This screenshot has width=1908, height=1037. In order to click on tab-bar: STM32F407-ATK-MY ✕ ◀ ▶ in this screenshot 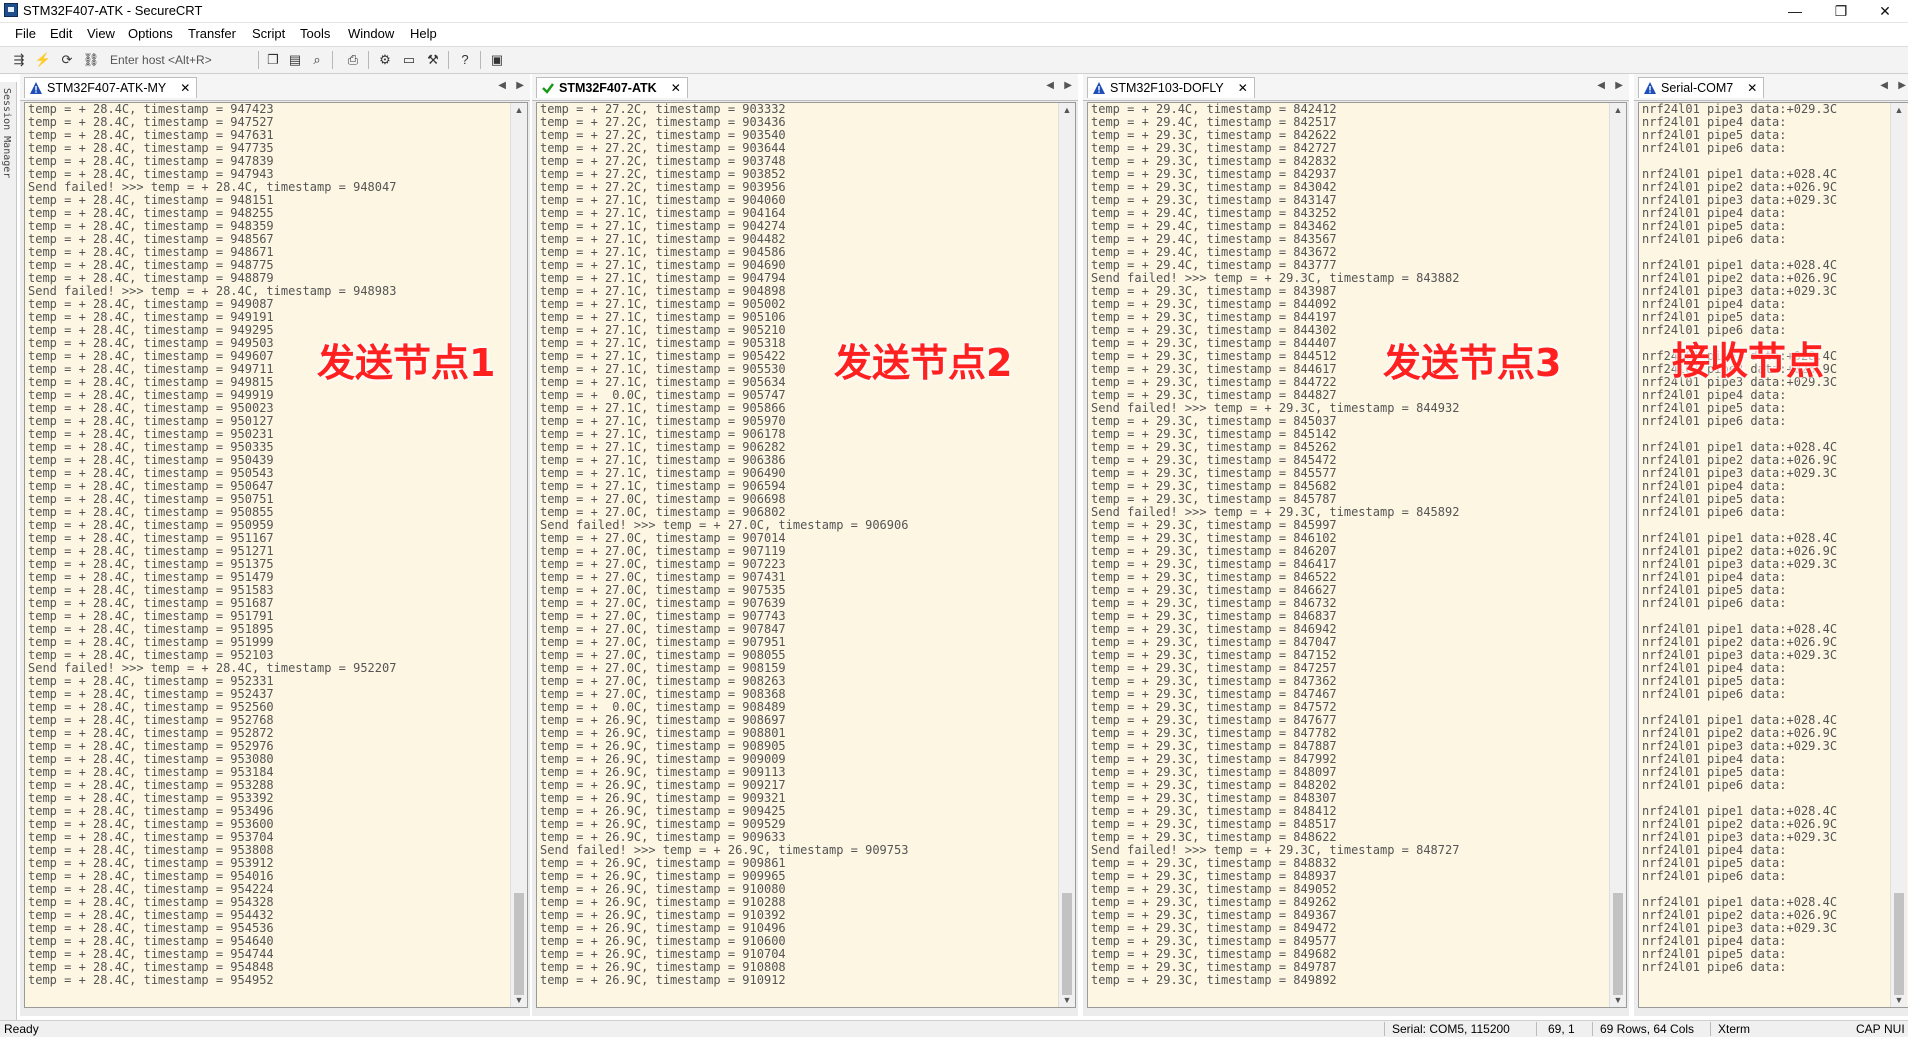, I will do `click(275, 87)`.